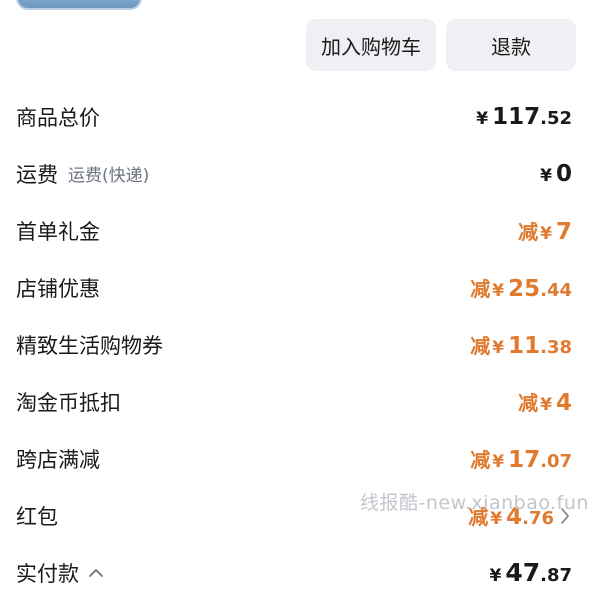 This screenshot has width=600, height=609. Describe the element at coordinates (556, 347) in the screenshot. I see `amount-decimal: .38` at that location.